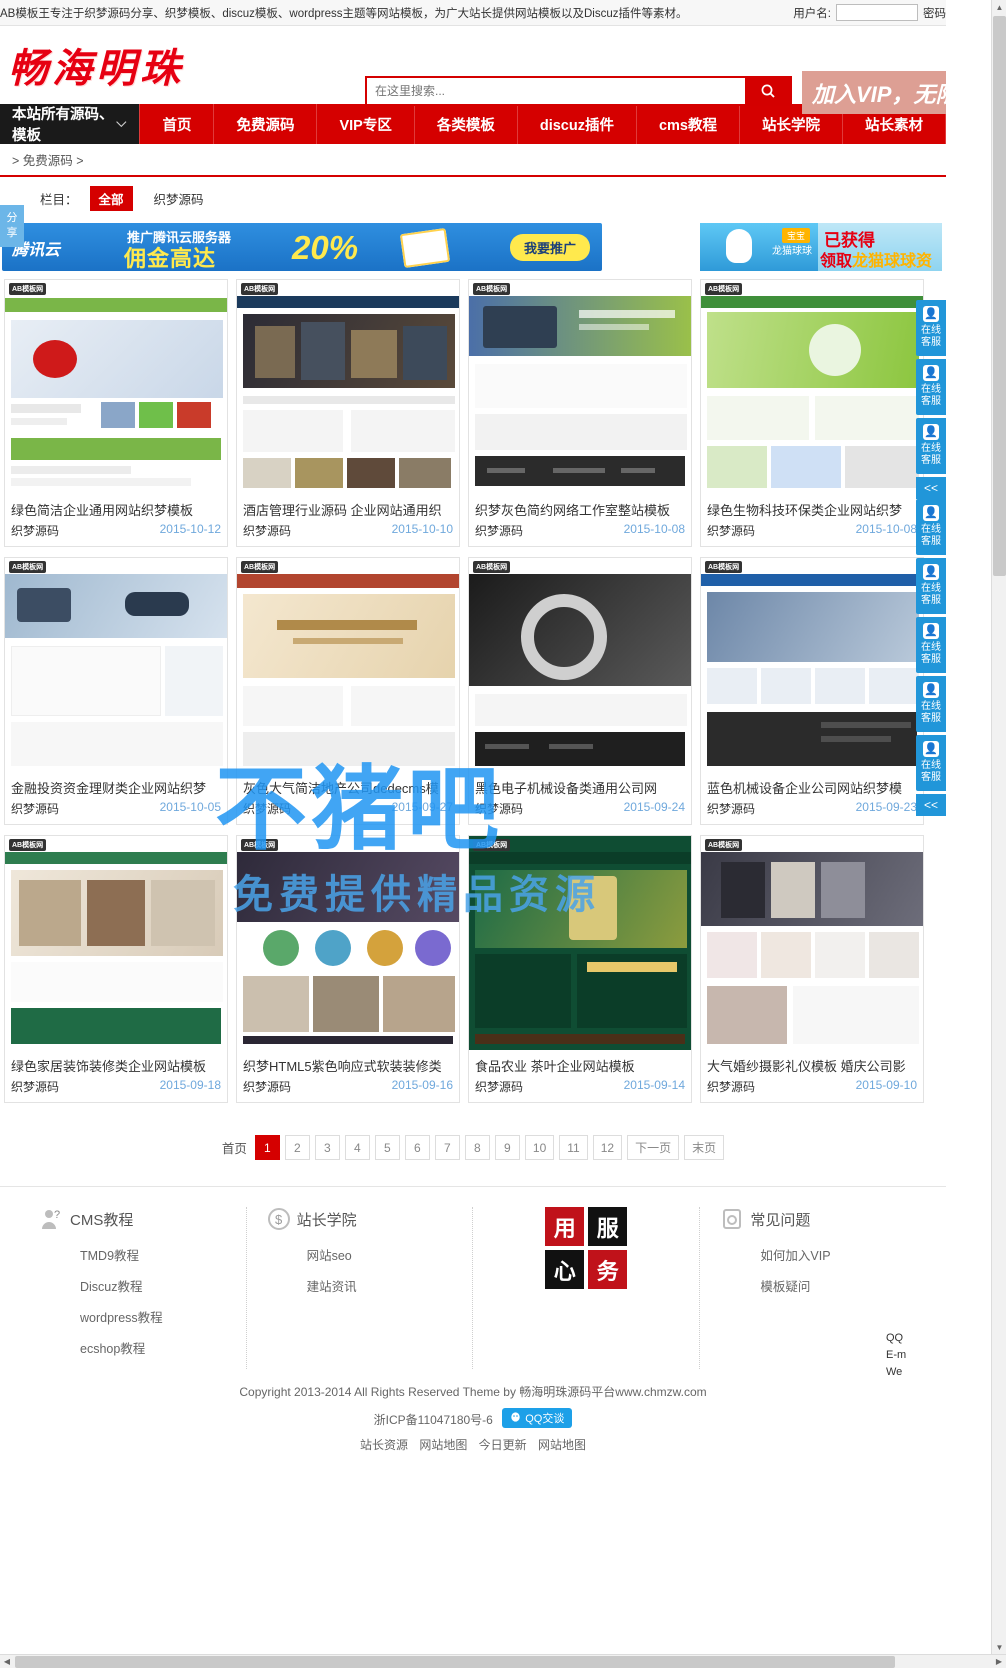  Describe the element at coordinates (266, 124) in the screenshot. I see `nav-item-1: 免费源码` at that location.